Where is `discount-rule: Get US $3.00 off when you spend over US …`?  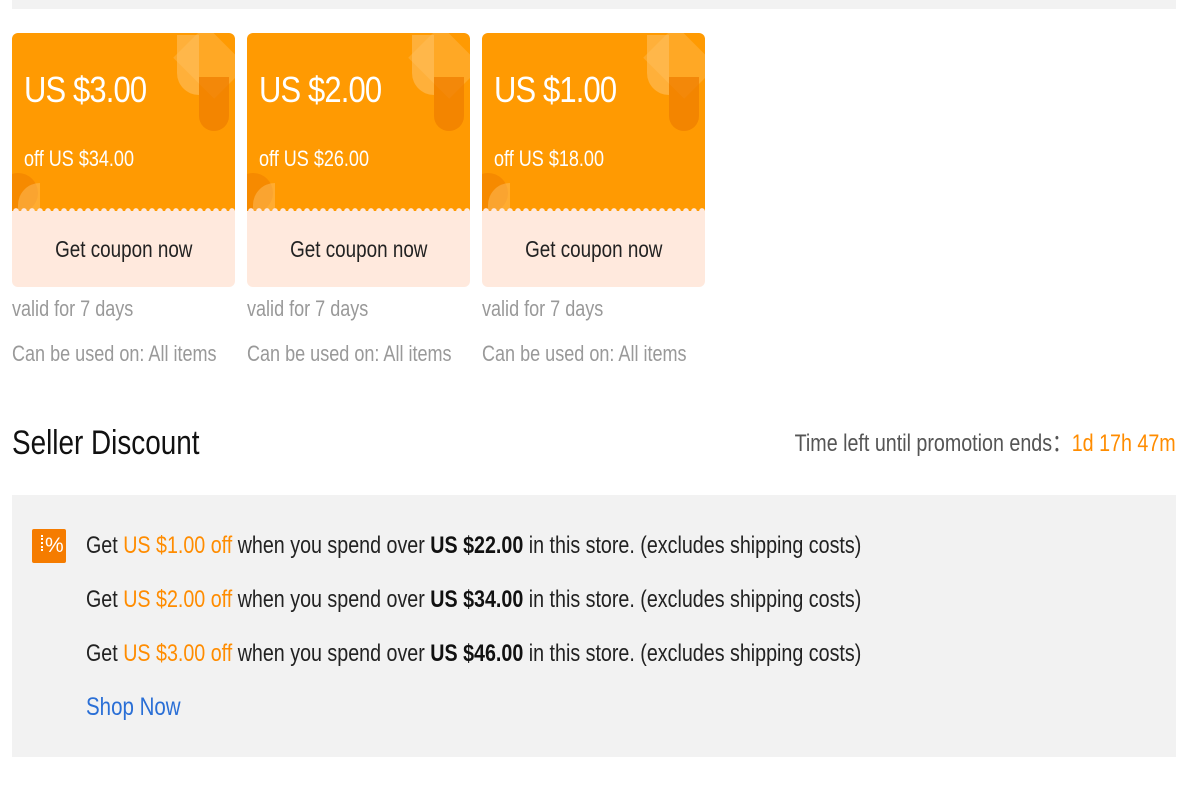
discount-rule: Get US $3.00 off when you spend over US … is located at coordinates (473, 654).